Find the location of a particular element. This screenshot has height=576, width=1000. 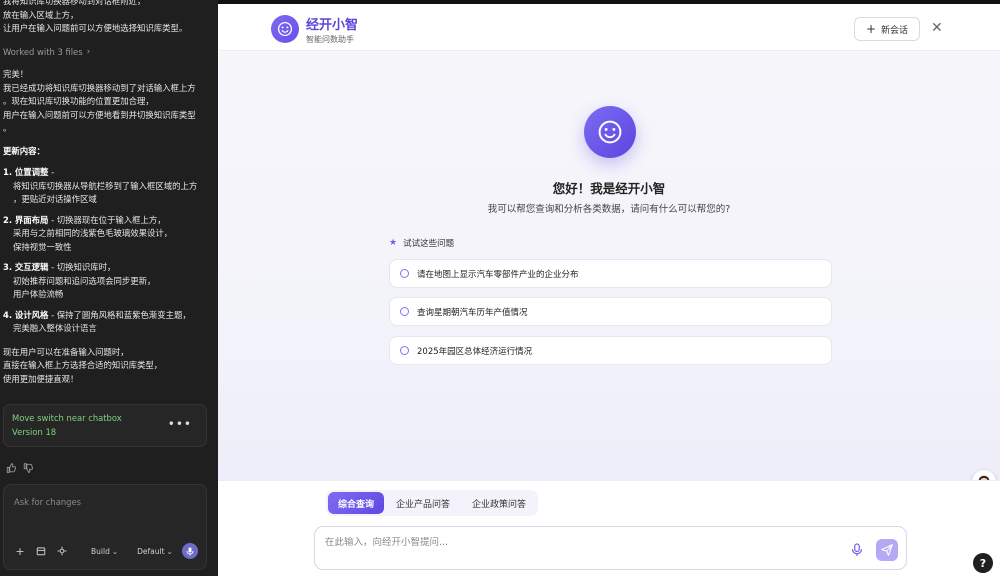

new-chat-button: + 新会话 is located at coordinates (887, 29).